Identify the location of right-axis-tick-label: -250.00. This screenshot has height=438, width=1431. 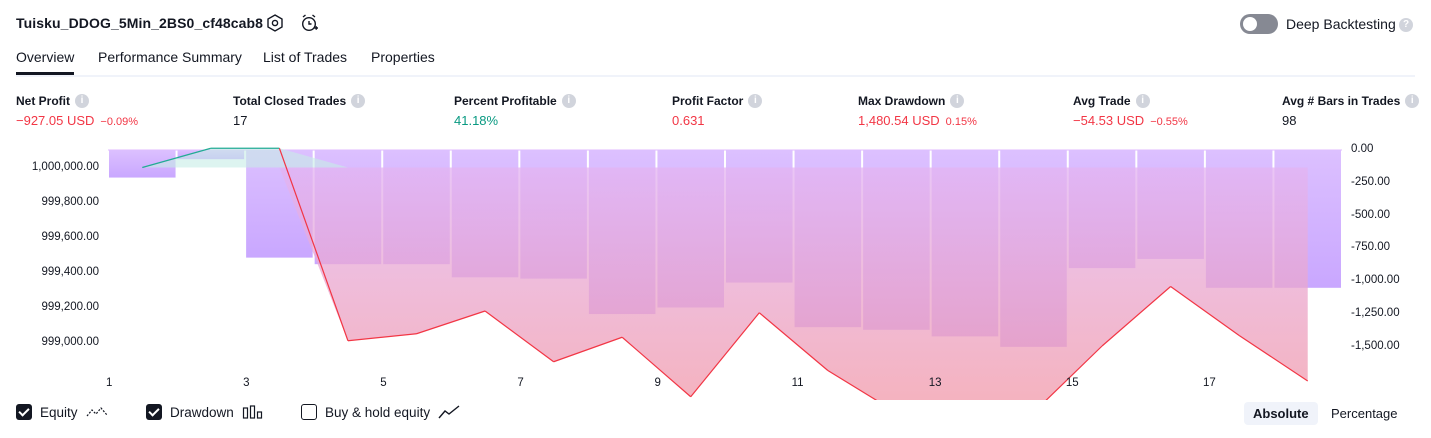
(1371, 181).